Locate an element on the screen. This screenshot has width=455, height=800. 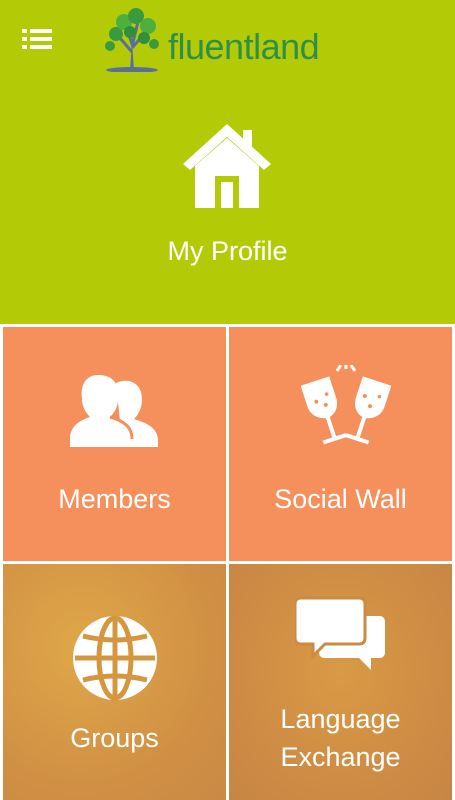
tile-social-wall: Social Wall is located at coordinates (340, 444).